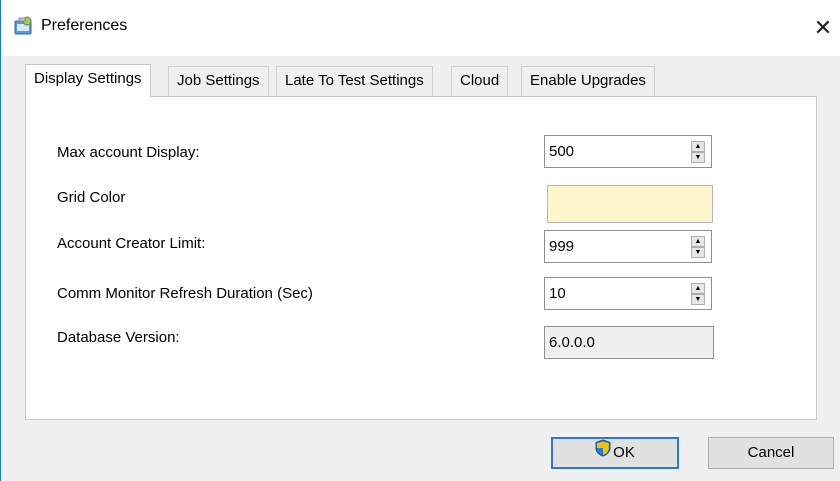 Image resolution: width=840 pixels, height=481 pixels. I want to click on window-title: Preferences, so click(84, 25).